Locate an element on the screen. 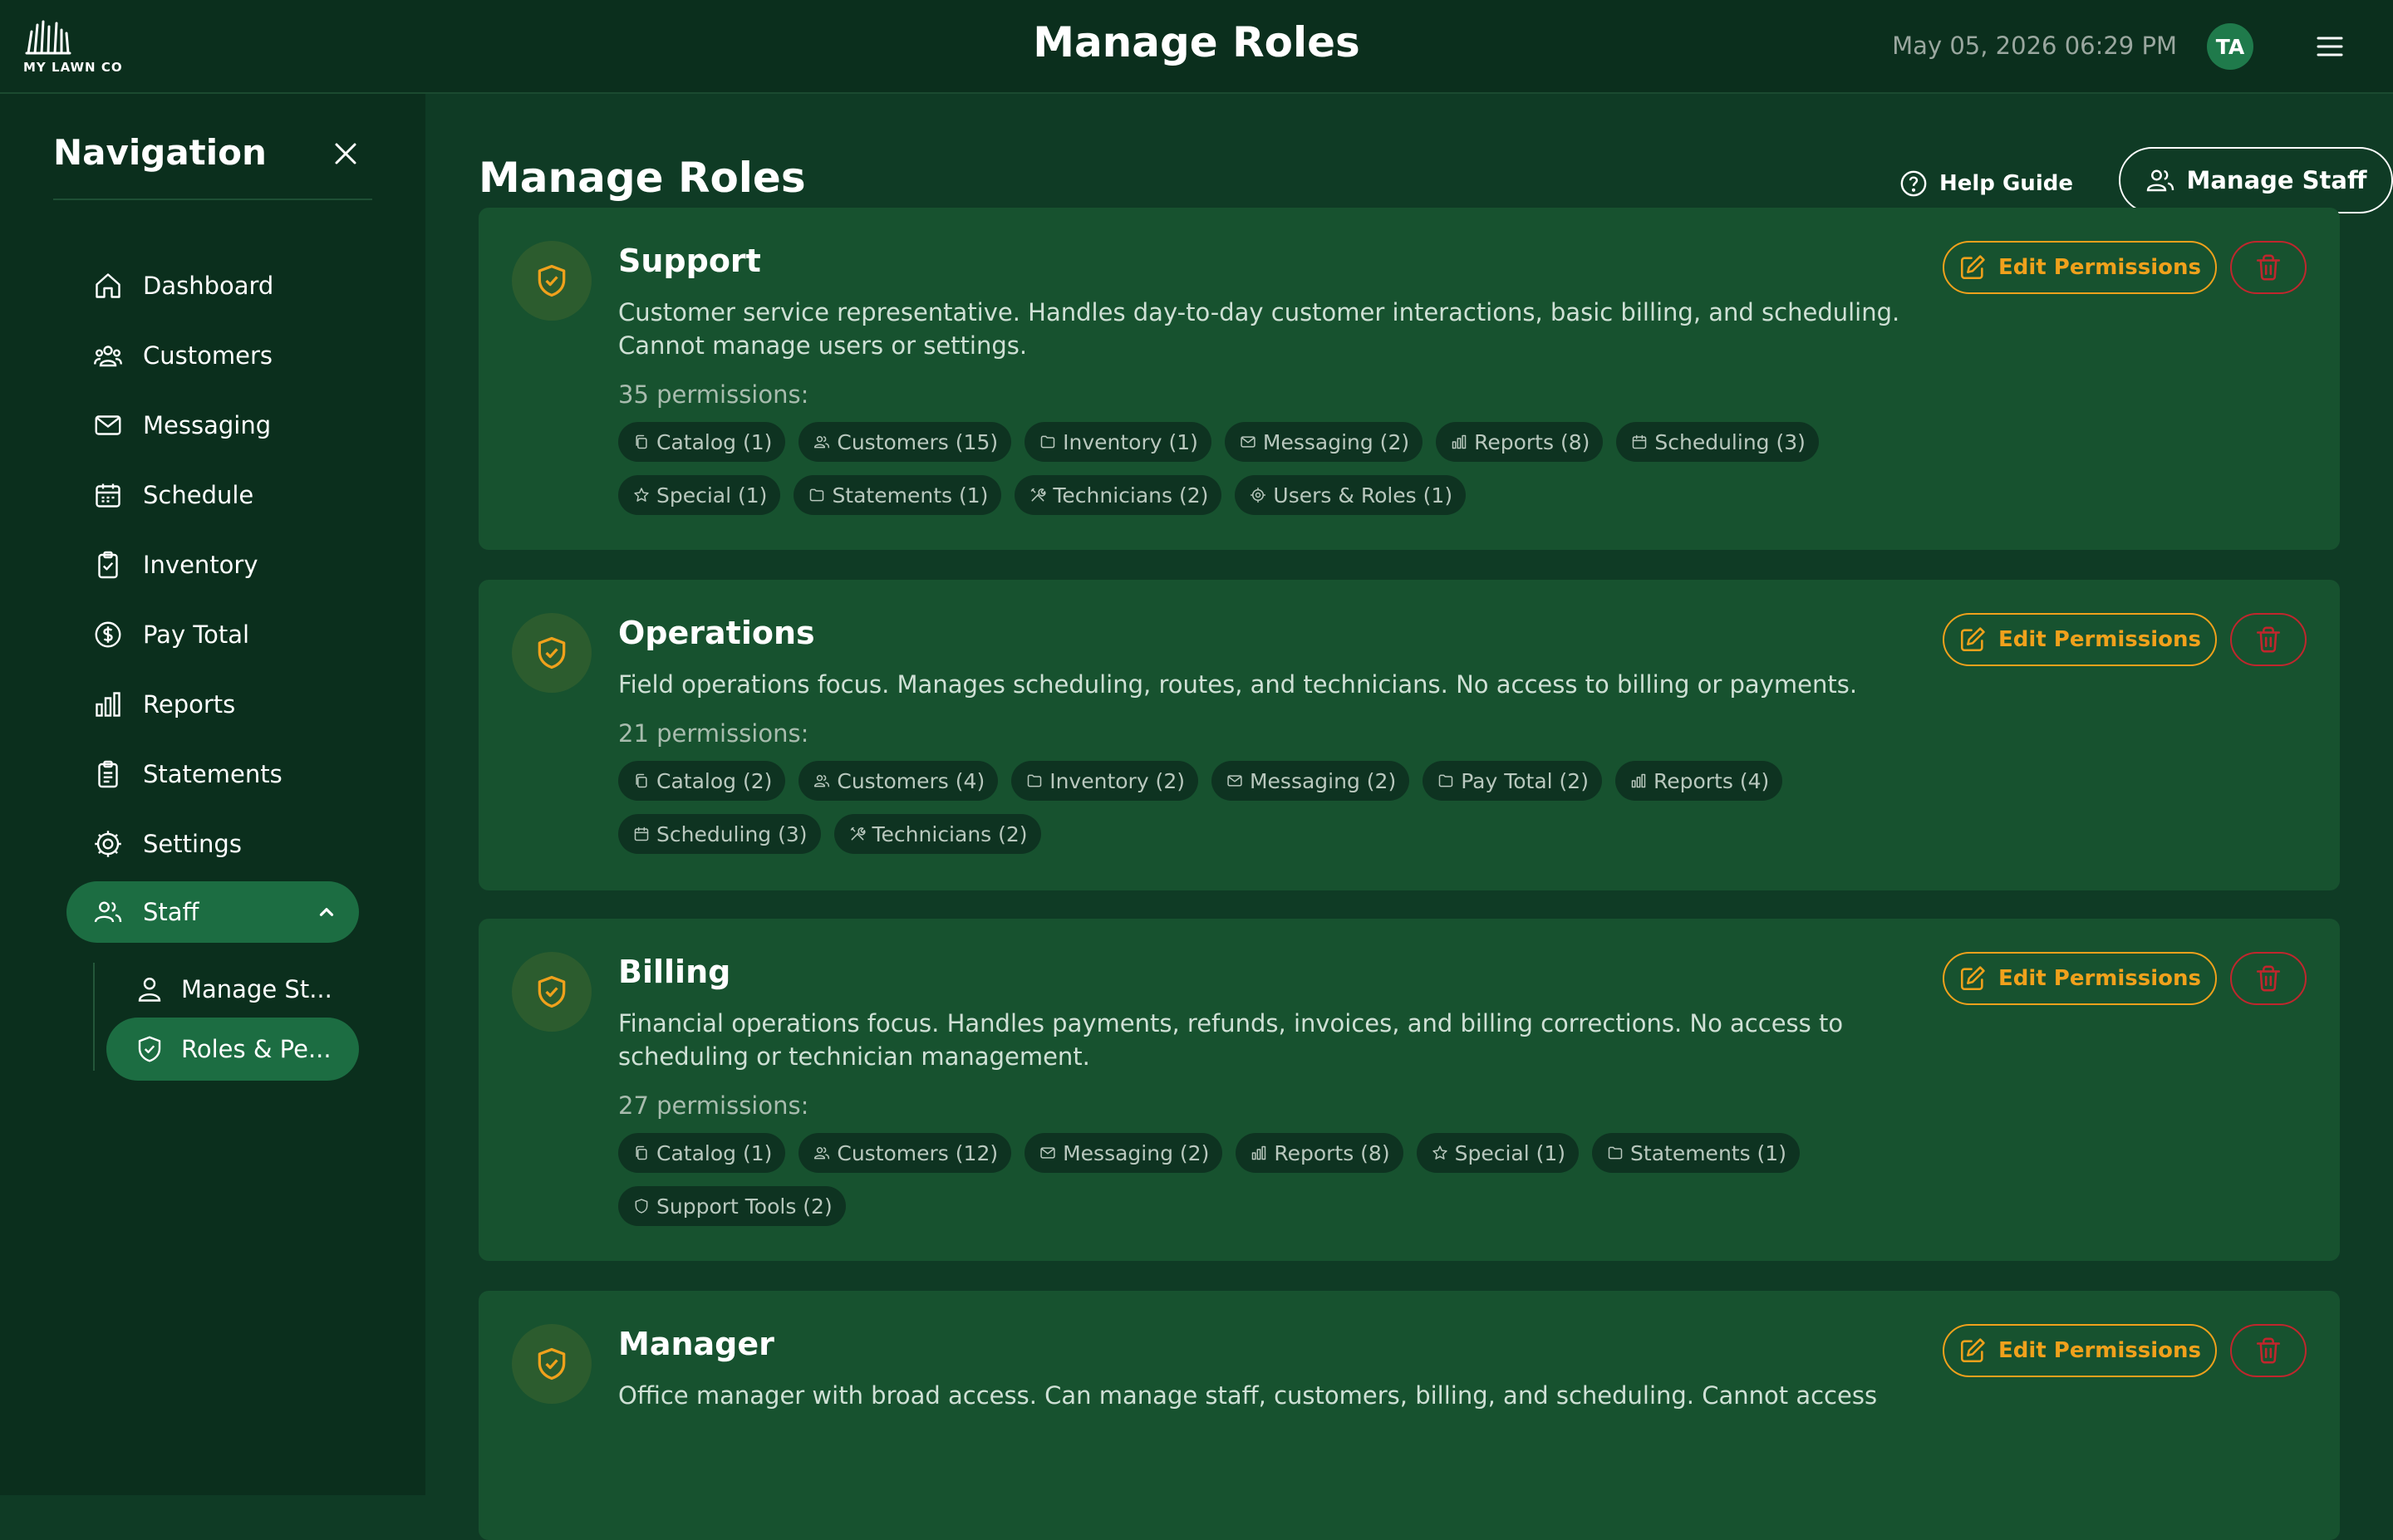 The width and height of the screenshot is (2393, 1540). trash-icon is located at coordinates (2268, 639).